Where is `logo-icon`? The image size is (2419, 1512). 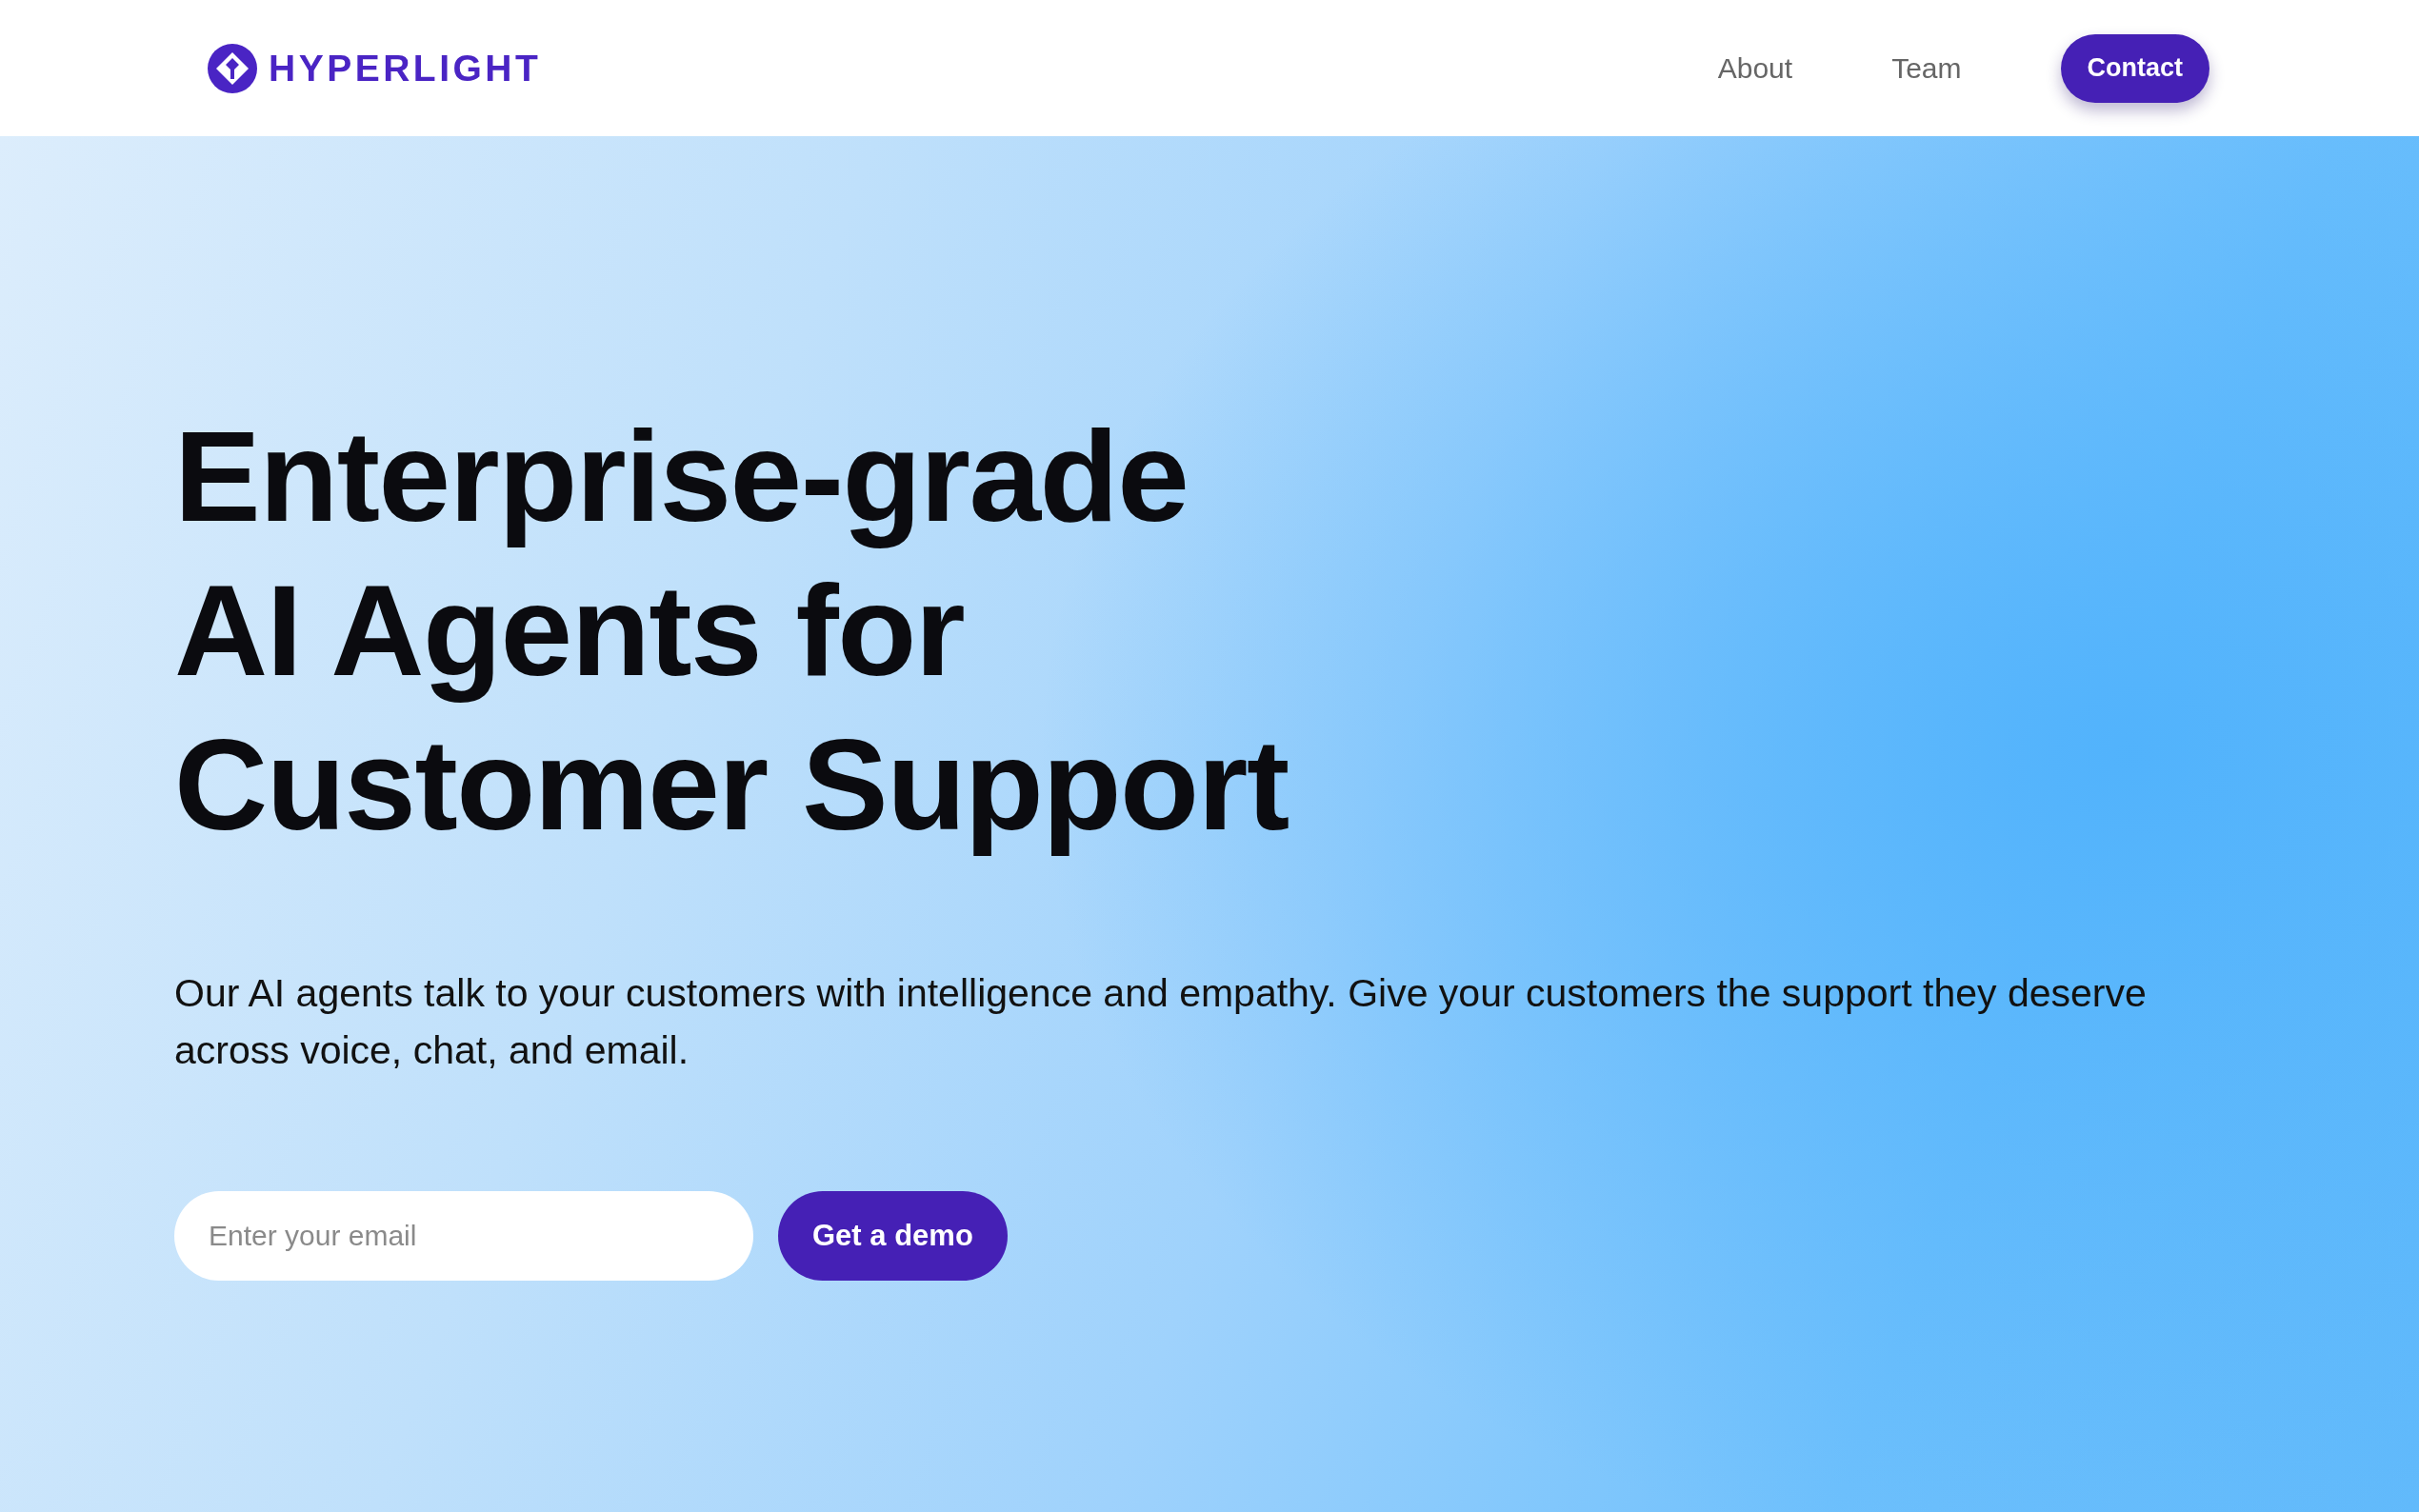
logo-icon is located at coordinates (232, 68).